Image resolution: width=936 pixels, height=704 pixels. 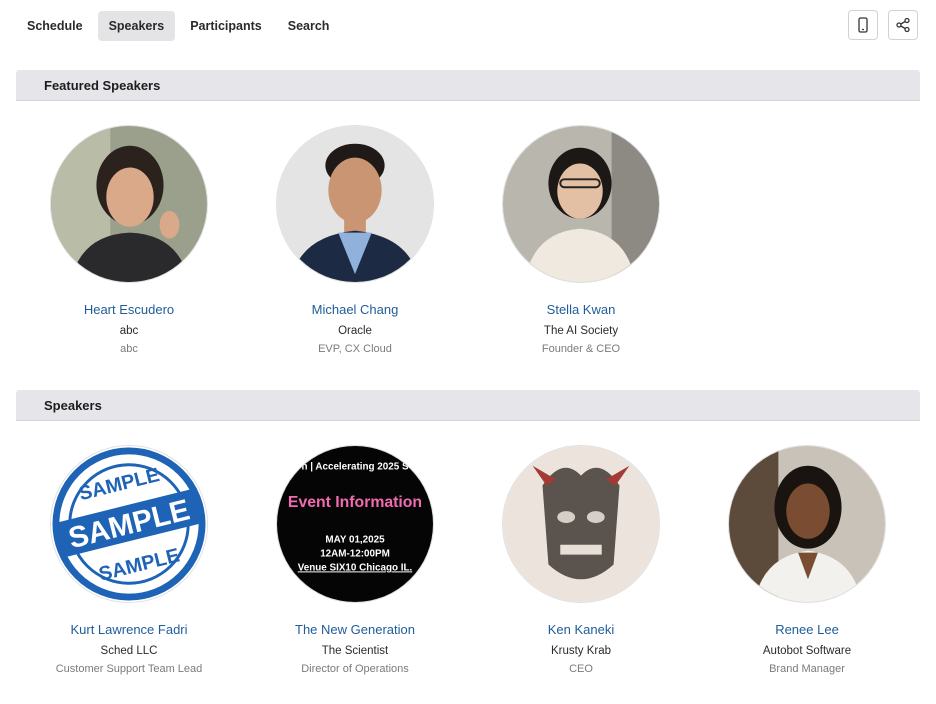 What do you see at coordinates (355, 669) in the screenshot?
I see `speaker-role: Director of Operations` at bounding box center [355, 669].